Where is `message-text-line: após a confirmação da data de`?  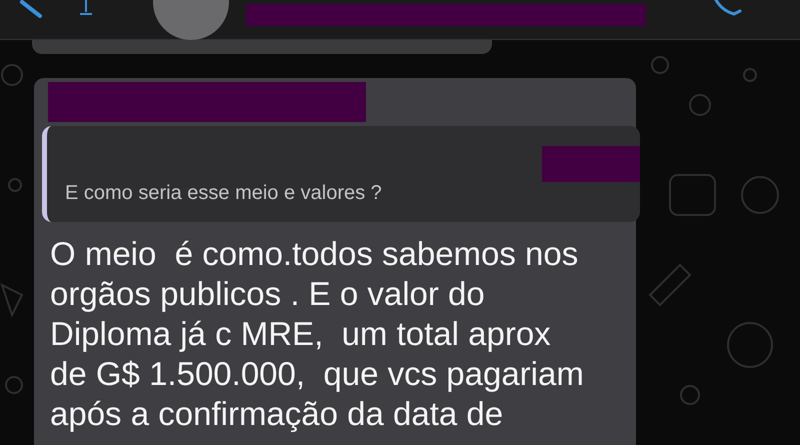 message-text-line: após a confirmação da data de is located at coordinates (277, 414).